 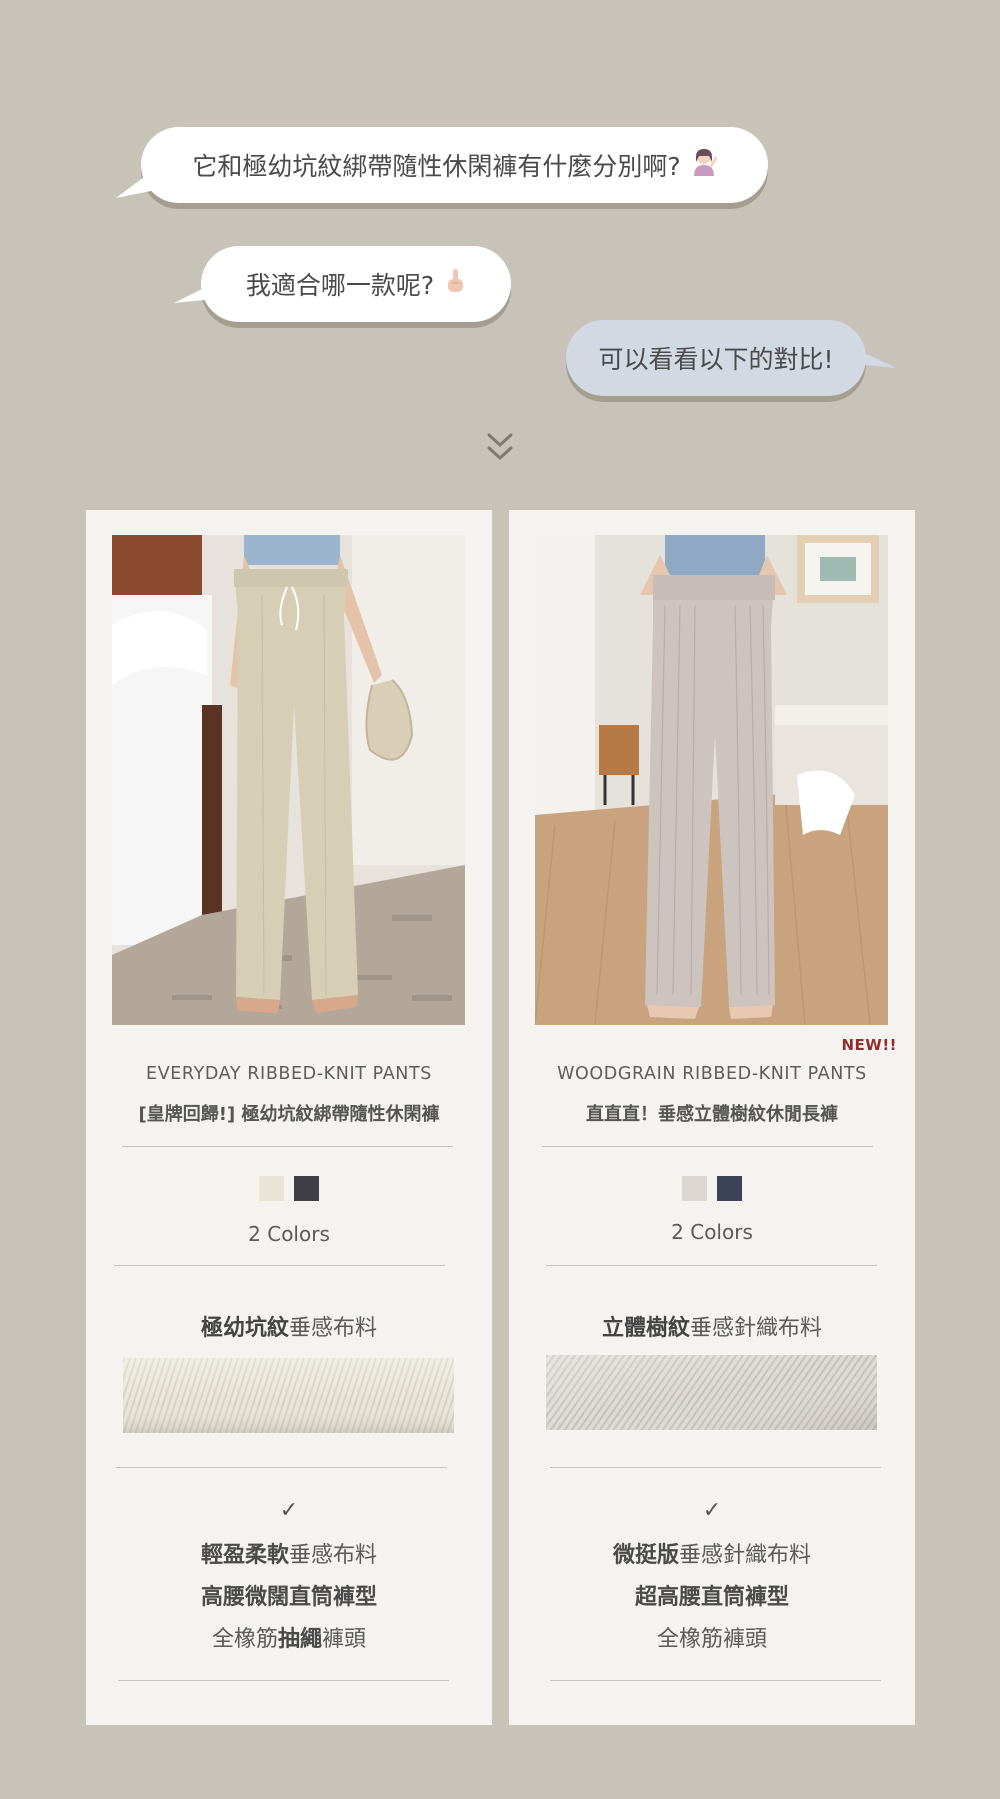 I want to click on color-swatch-oatmeal, so click(x=694, y=1188).